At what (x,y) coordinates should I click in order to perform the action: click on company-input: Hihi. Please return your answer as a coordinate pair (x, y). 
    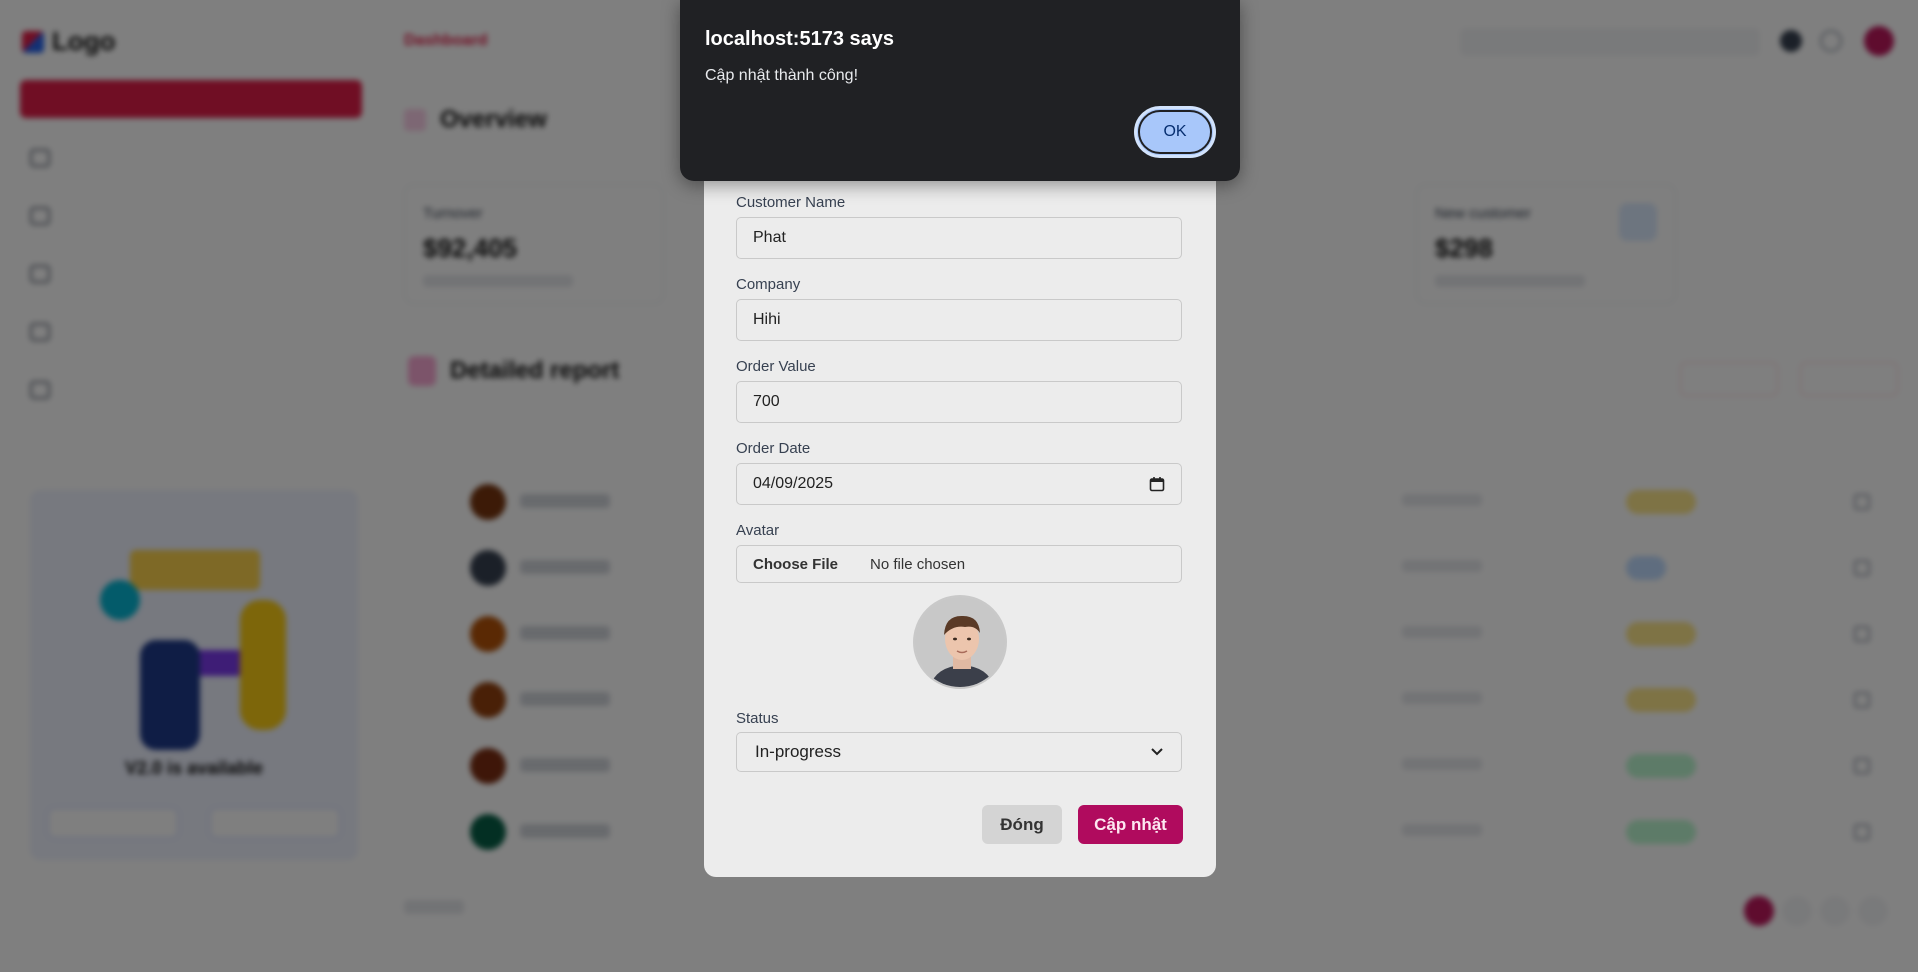
    Looking at the image, I should click on (959, 320).